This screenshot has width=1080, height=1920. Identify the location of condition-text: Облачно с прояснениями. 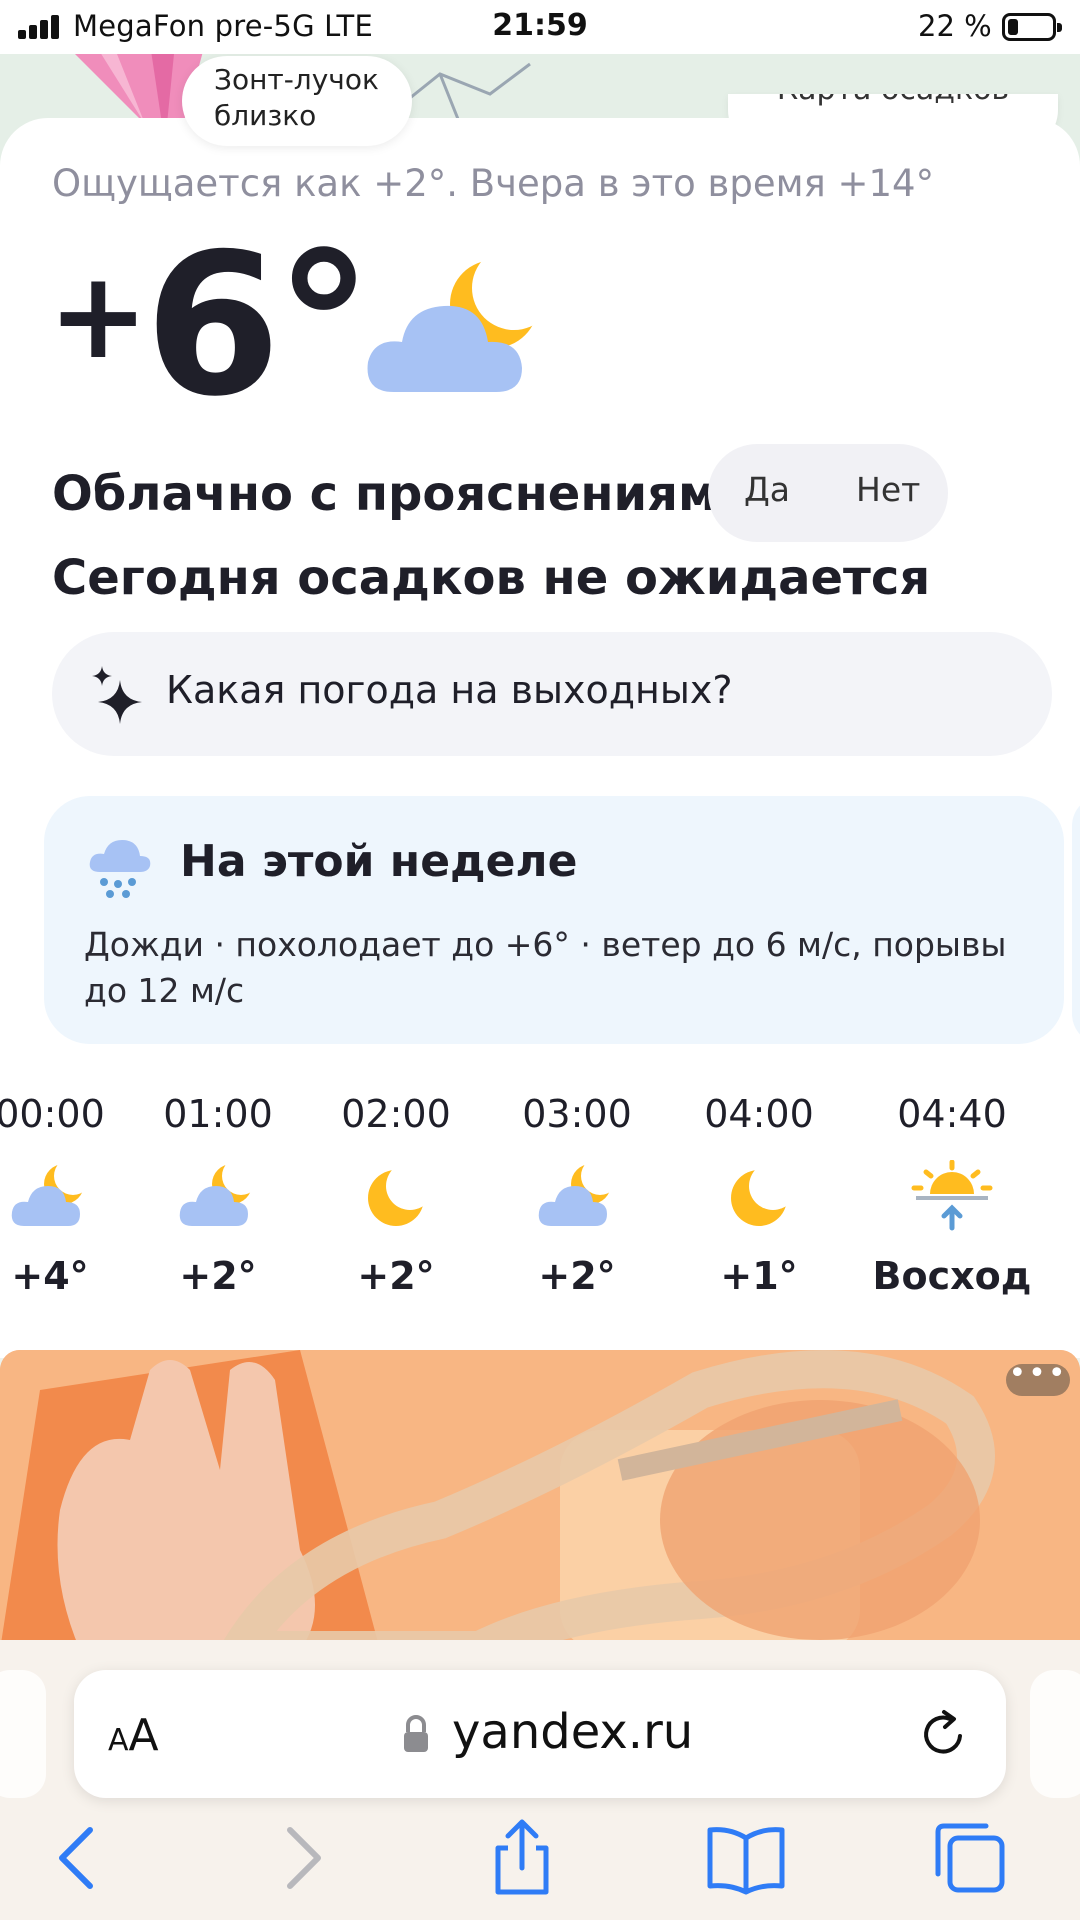
(401, 494).